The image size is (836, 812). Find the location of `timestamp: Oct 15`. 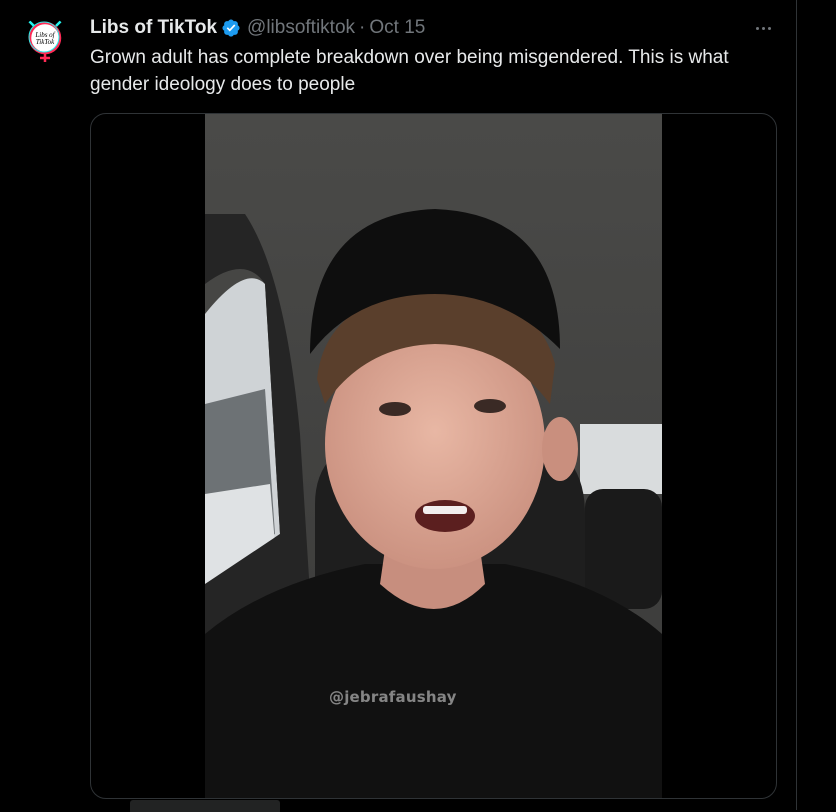

timestamp: Oct 15 is located at coordinates (397, 28).